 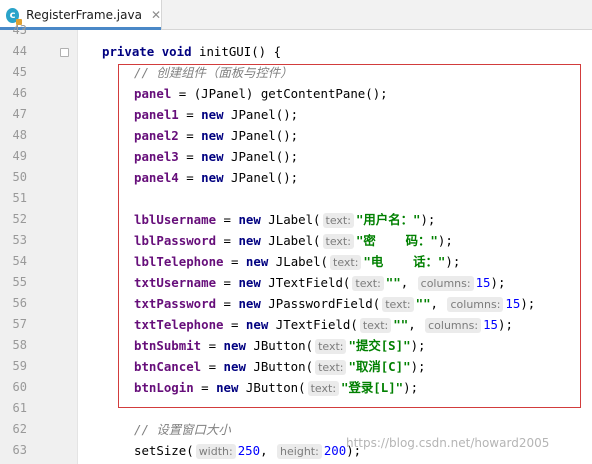 What do you see at coordinates (156, 177) in the screenshot?
I see `field-name: panel4` at bounding box center [156, 177].